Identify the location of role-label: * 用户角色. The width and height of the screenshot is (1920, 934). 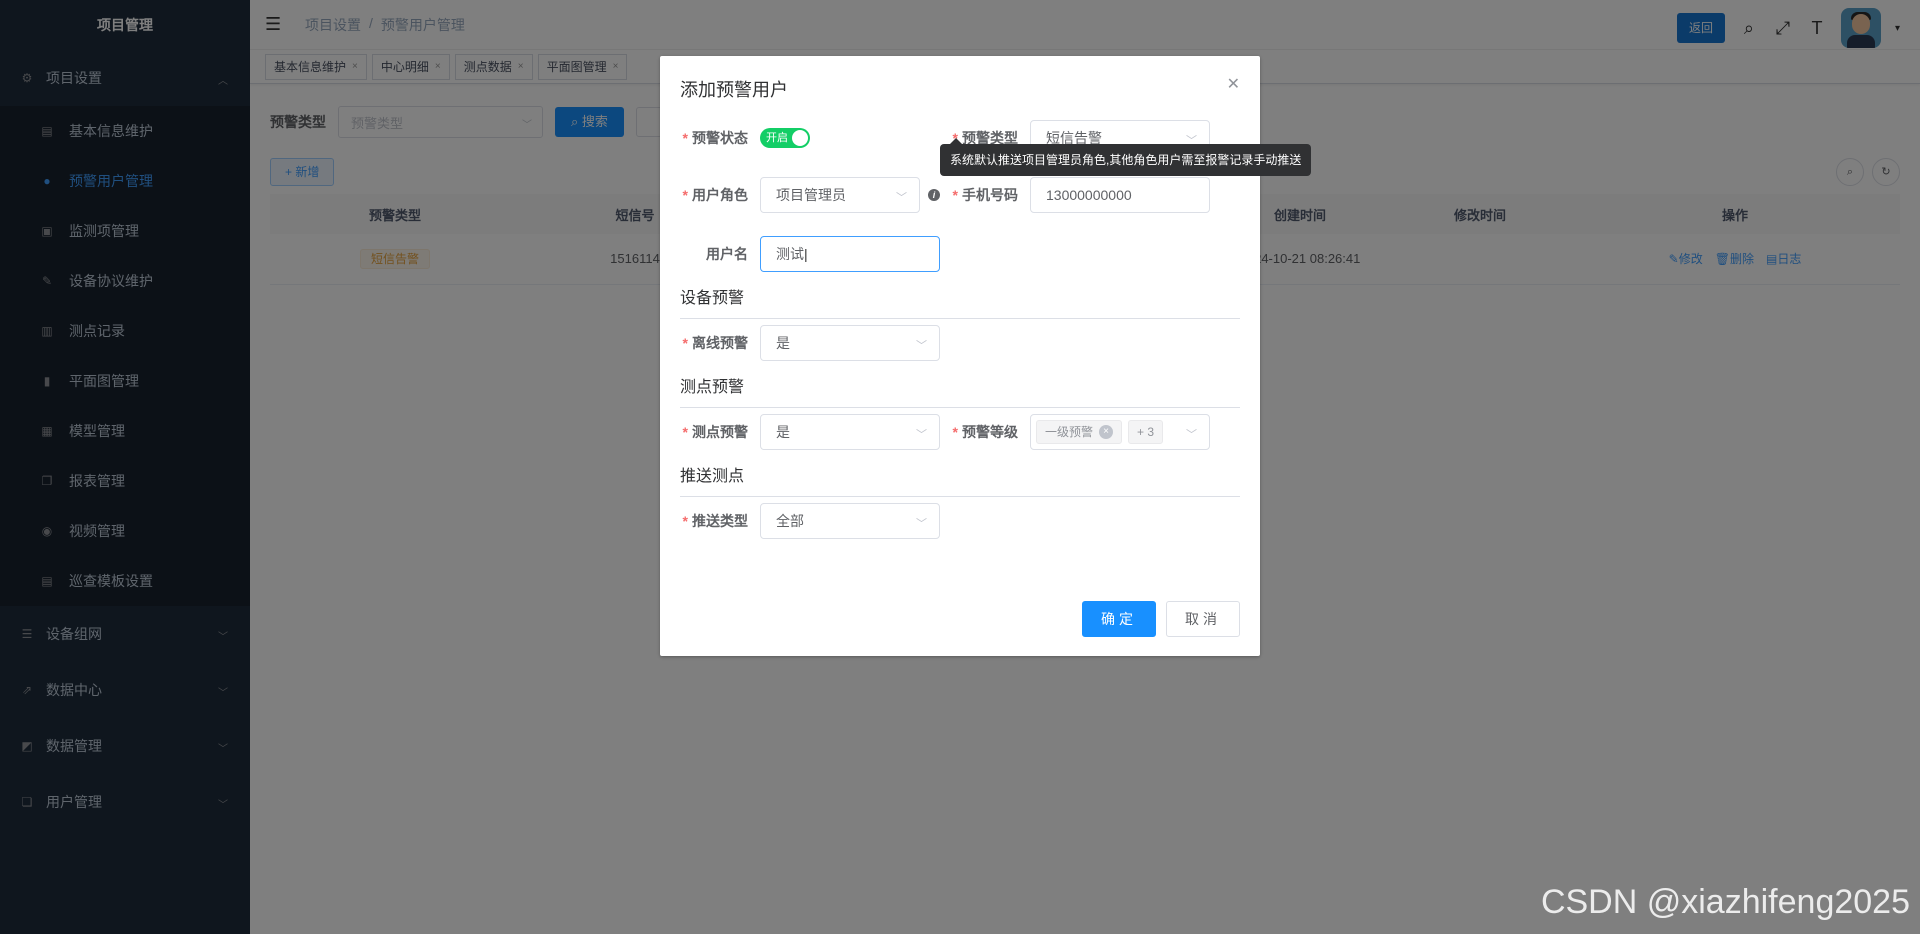
(715, 195).